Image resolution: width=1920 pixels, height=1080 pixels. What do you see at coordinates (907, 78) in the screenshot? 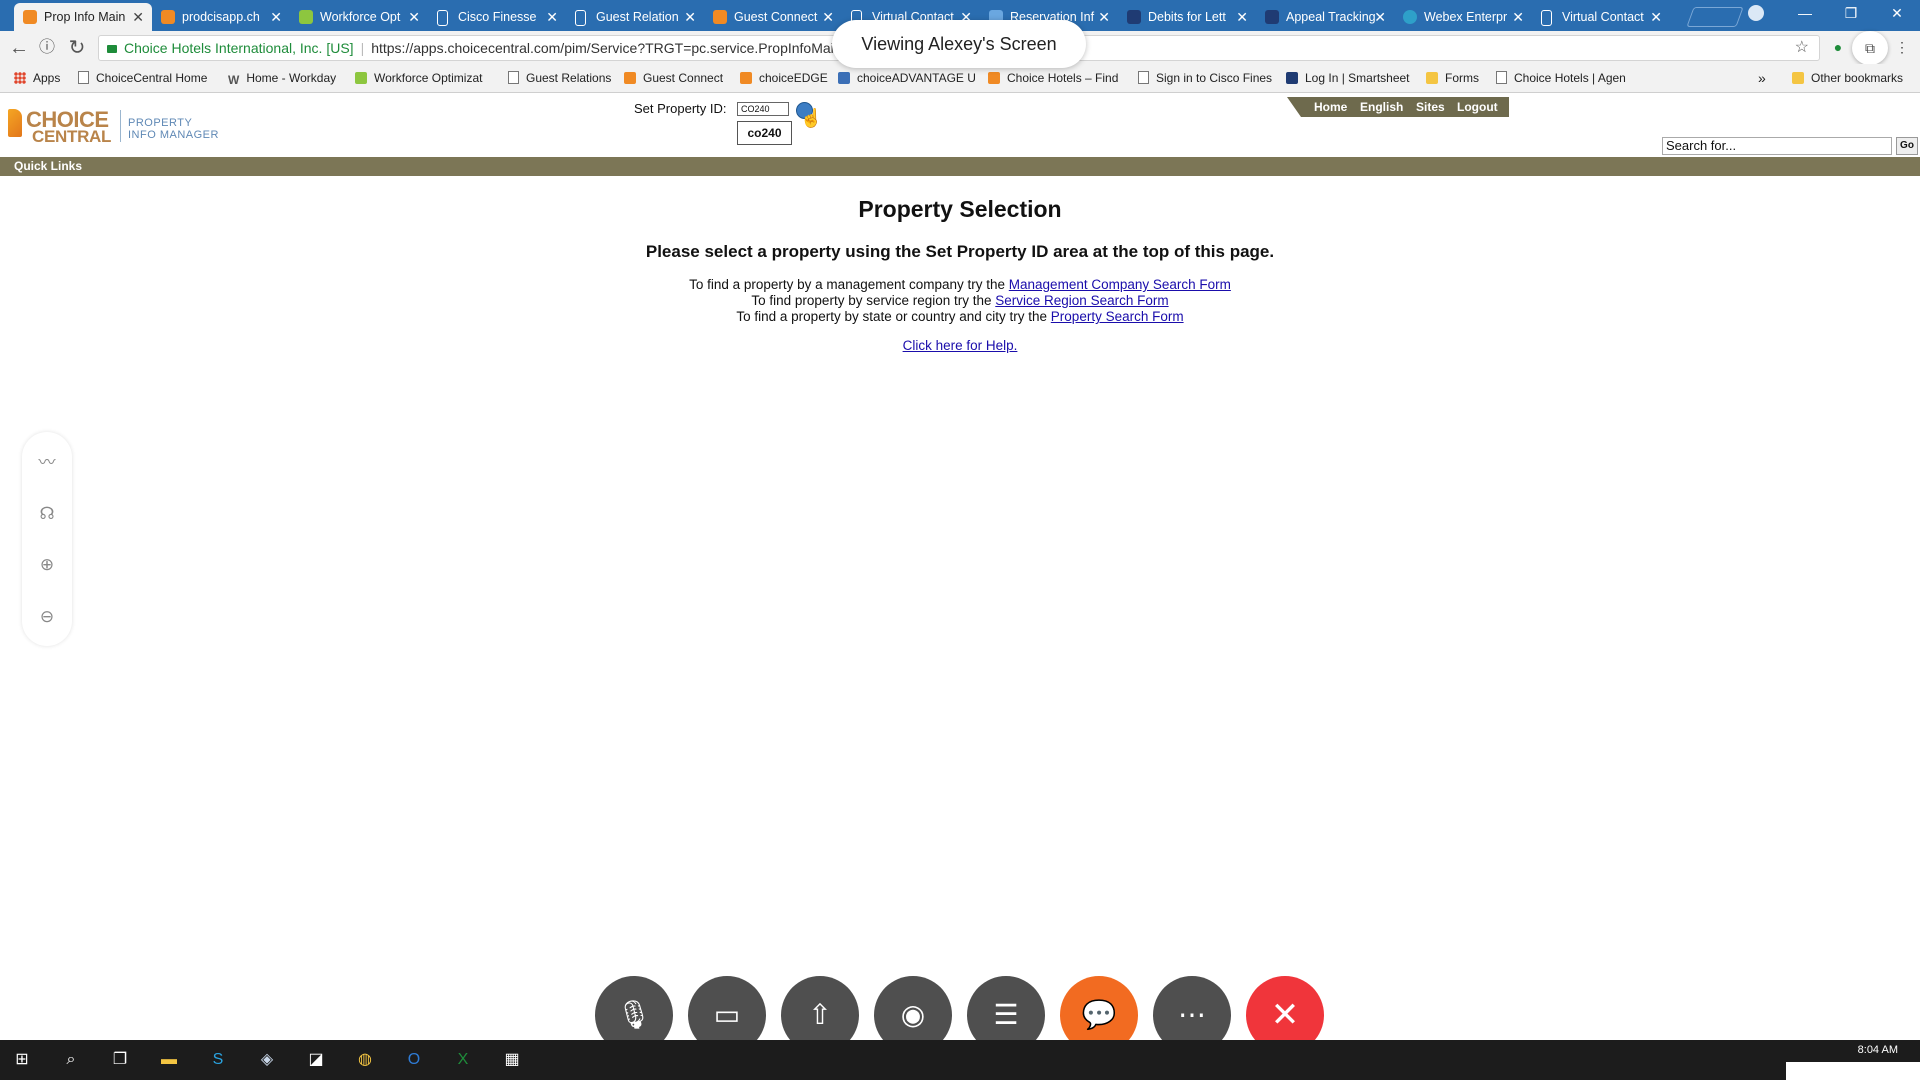
I see `bookmark-choiceadvantage: choiceADVANTAGE U` at bounding box center [907, 78].